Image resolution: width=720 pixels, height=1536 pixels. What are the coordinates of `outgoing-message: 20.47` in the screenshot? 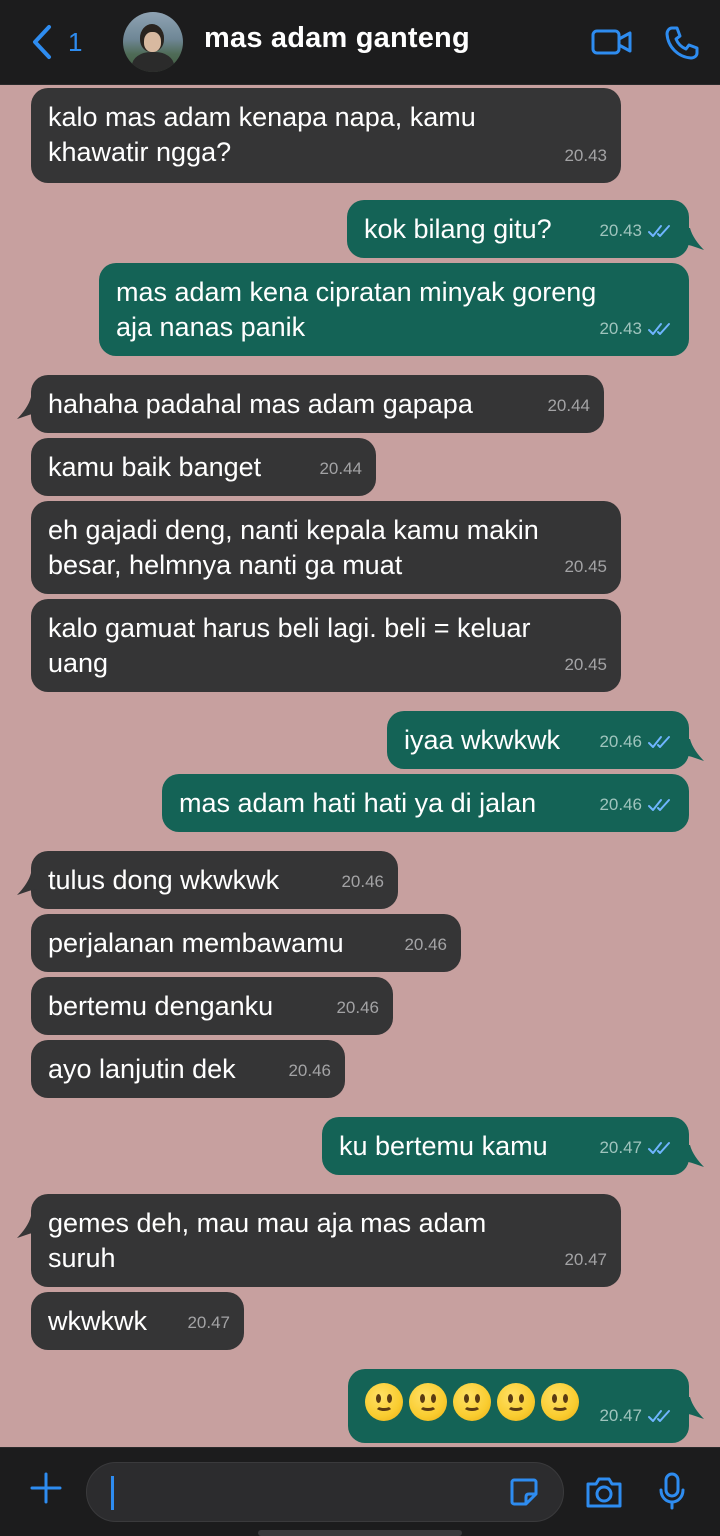 It's located at (518, 1406).